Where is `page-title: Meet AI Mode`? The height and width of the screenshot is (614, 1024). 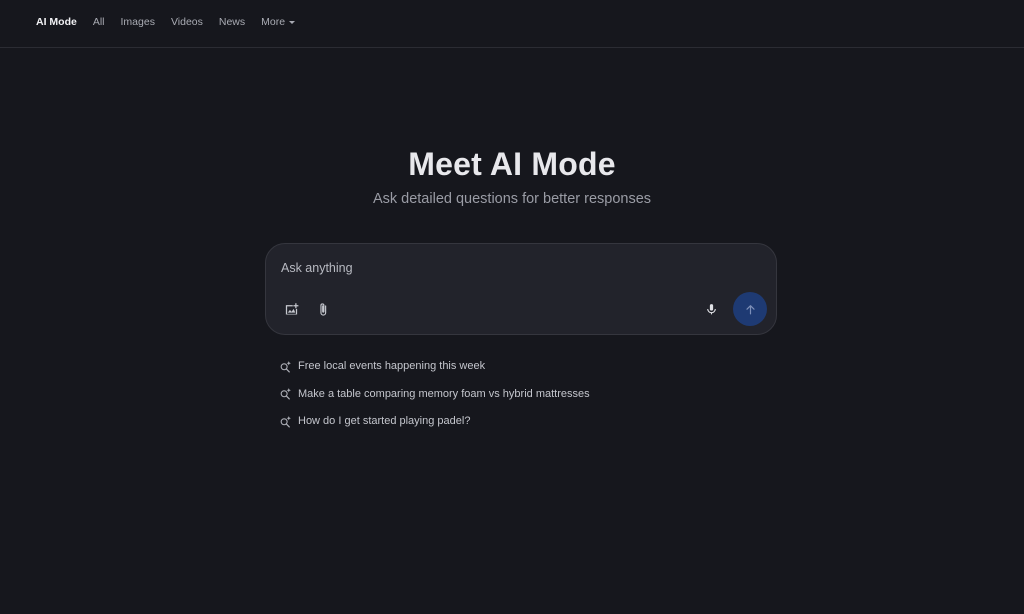
page-title: Meet AI Mode is located at coordinates (512, 164).